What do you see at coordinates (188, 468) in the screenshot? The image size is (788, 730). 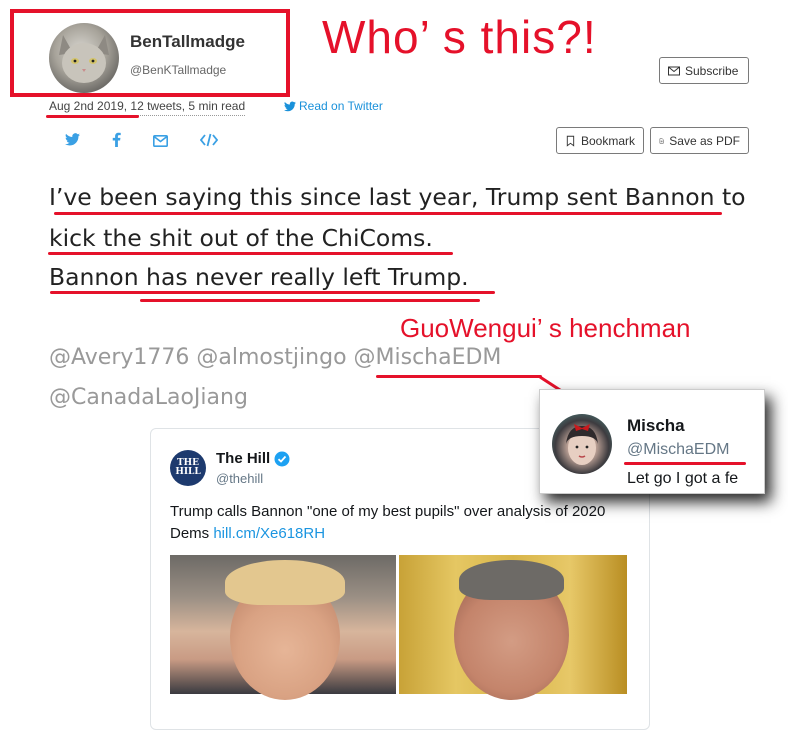 I see `the-hill-logo: THE HILL` at bounding box center [188, 468].